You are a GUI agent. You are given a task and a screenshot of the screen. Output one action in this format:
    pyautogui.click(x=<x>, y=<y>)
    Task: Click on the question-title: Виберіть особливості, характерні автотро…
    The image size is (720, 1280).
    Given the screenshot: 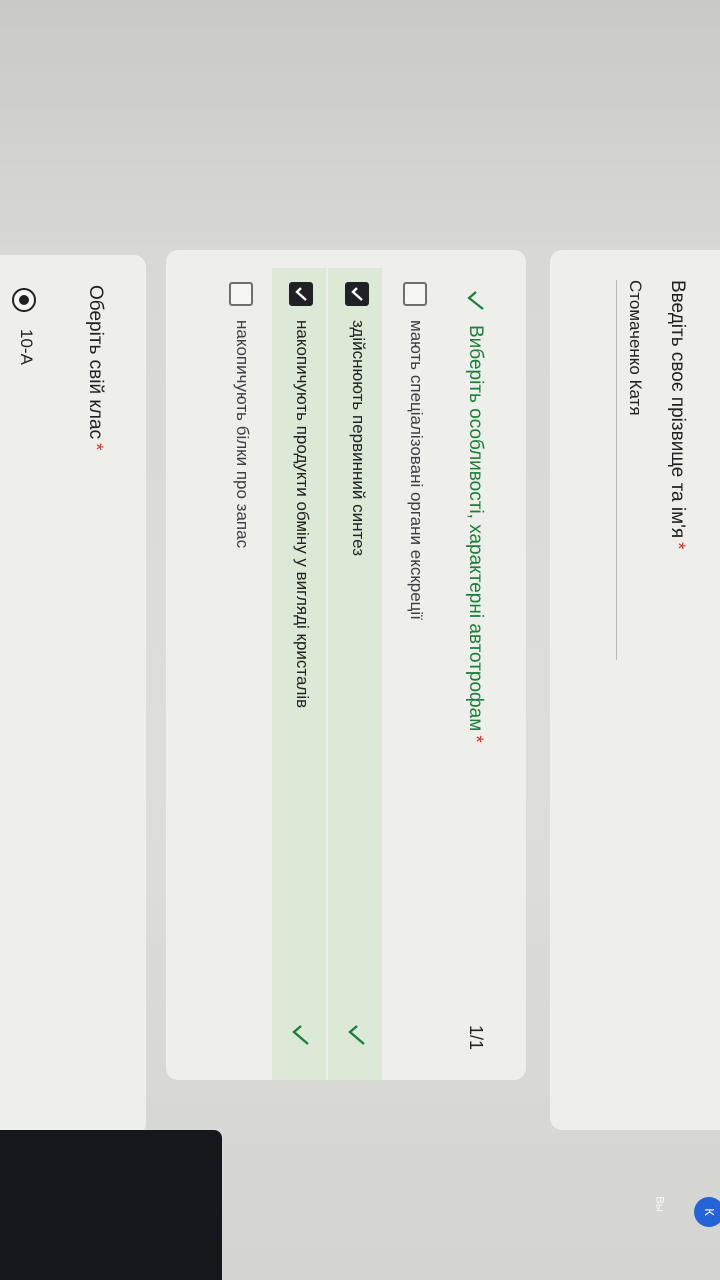 What is the action you would take?
    pyautogui.click(x=475, y=534)
    